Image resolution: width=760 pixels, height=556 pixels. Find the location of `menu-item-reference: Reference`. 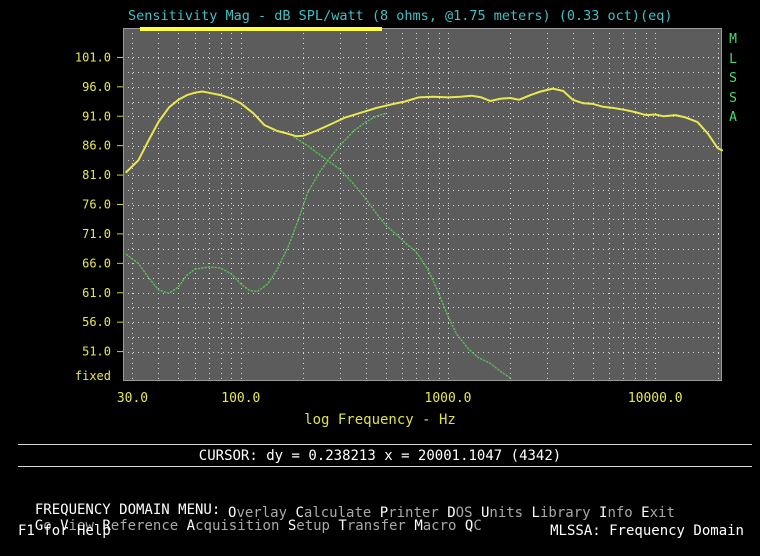

menu-item-reference: Reference is located at coordinates (140, 526).